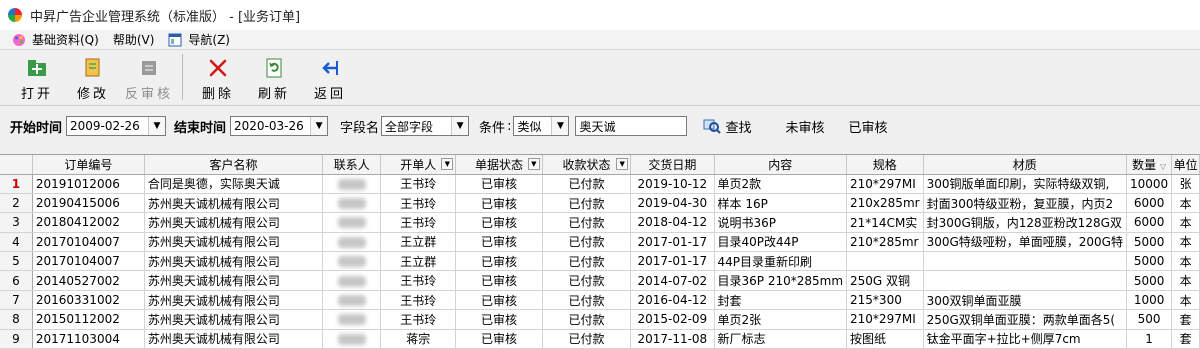 This screenshot has height=349, width=1200. Describe the element at coordinates (425, 126) in the screenshot. I see `field-select: 全部字段 ▼` at that location.